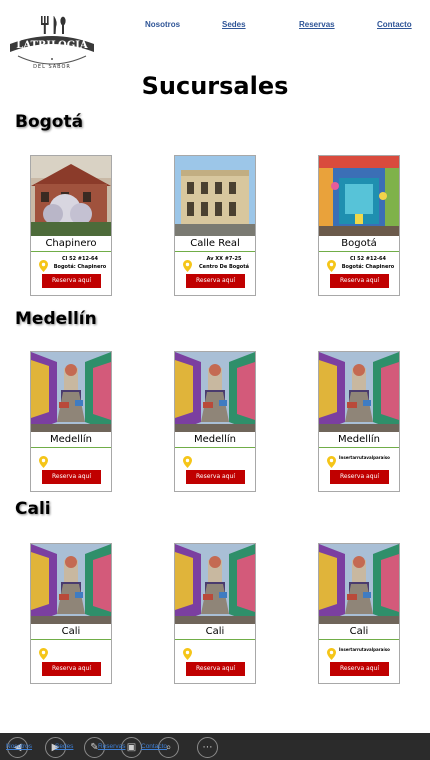  Describe the element at coordinates (154, 746) in the screenshot. I see `taskbar-link-contacto: Contacto` at that location.